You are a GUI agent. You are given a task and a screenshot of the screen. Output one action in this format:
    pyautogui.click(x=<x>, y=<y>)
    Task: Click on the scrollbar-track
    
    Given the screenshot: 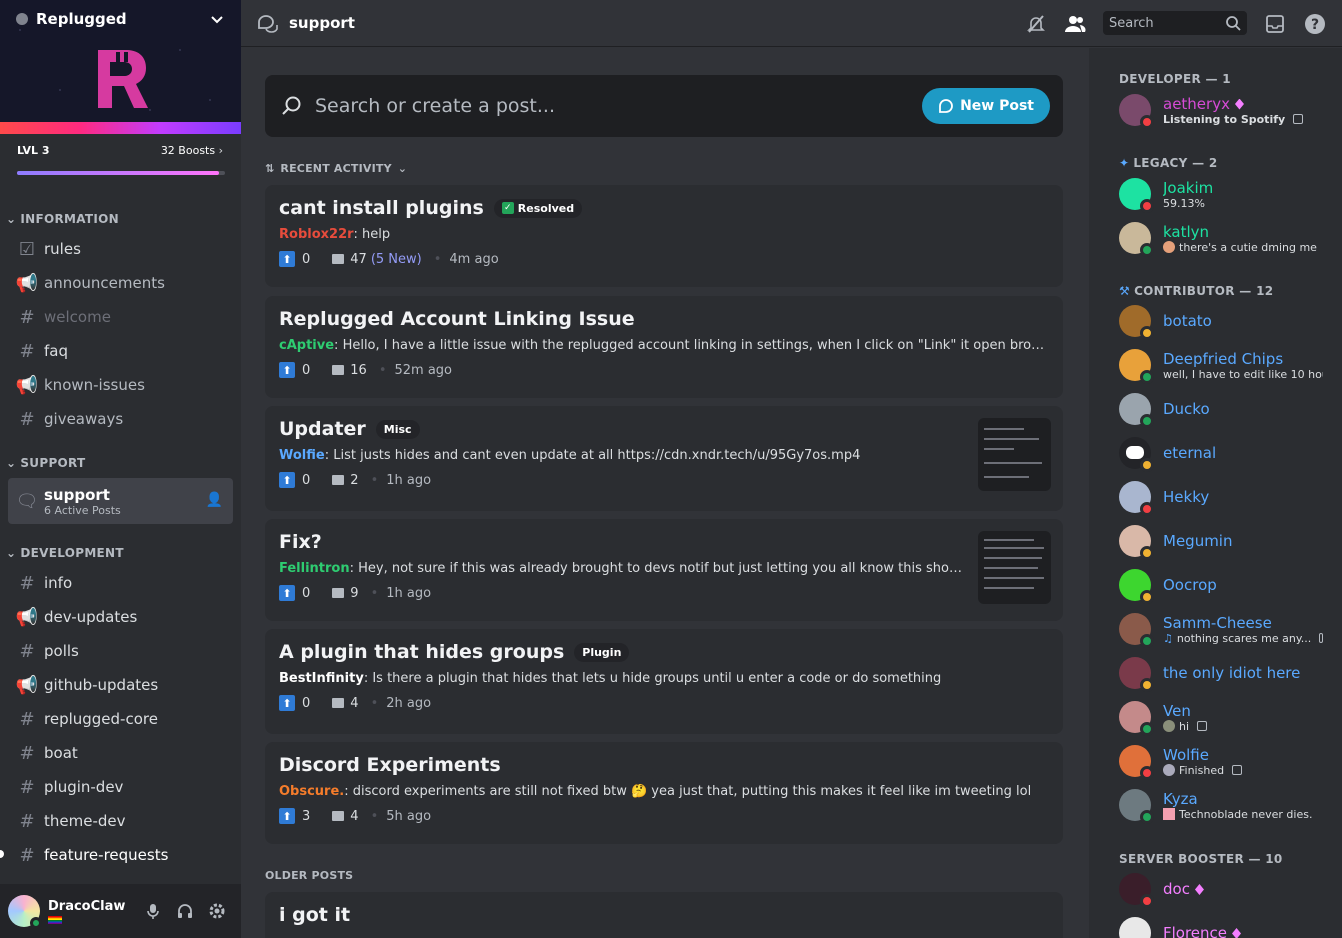 What is the action you would take?
    pyautogui.click(x=1096, y=493)
    